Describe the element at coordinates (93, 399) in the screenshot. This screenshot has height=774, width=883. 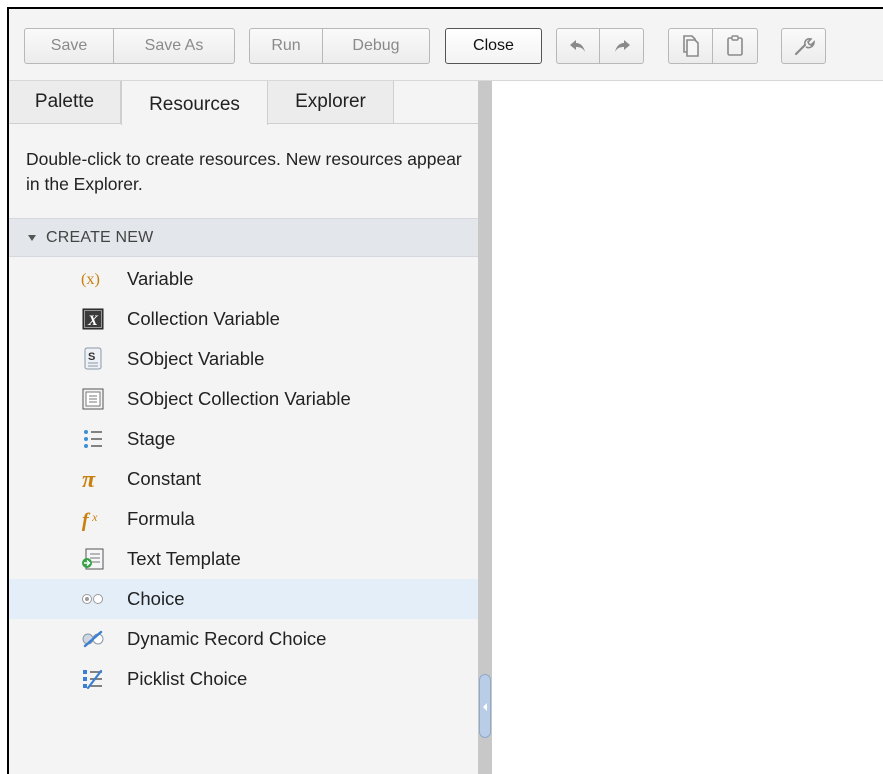
I see `sobject-collection-variable-icon` at that location.